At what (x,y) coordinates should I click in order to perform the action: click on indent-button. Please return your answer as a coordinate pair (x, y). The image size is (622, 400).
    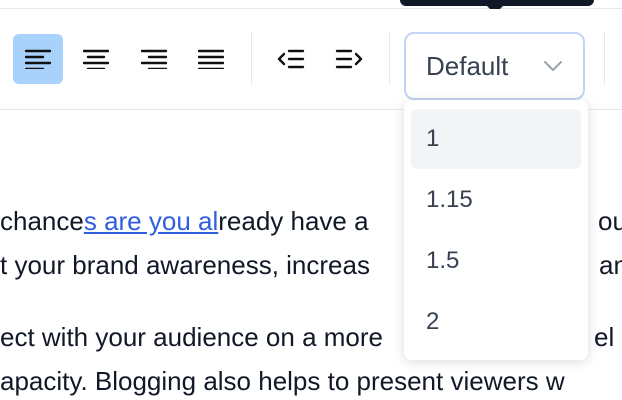
    Looking at the image, I should click on (349, 59).